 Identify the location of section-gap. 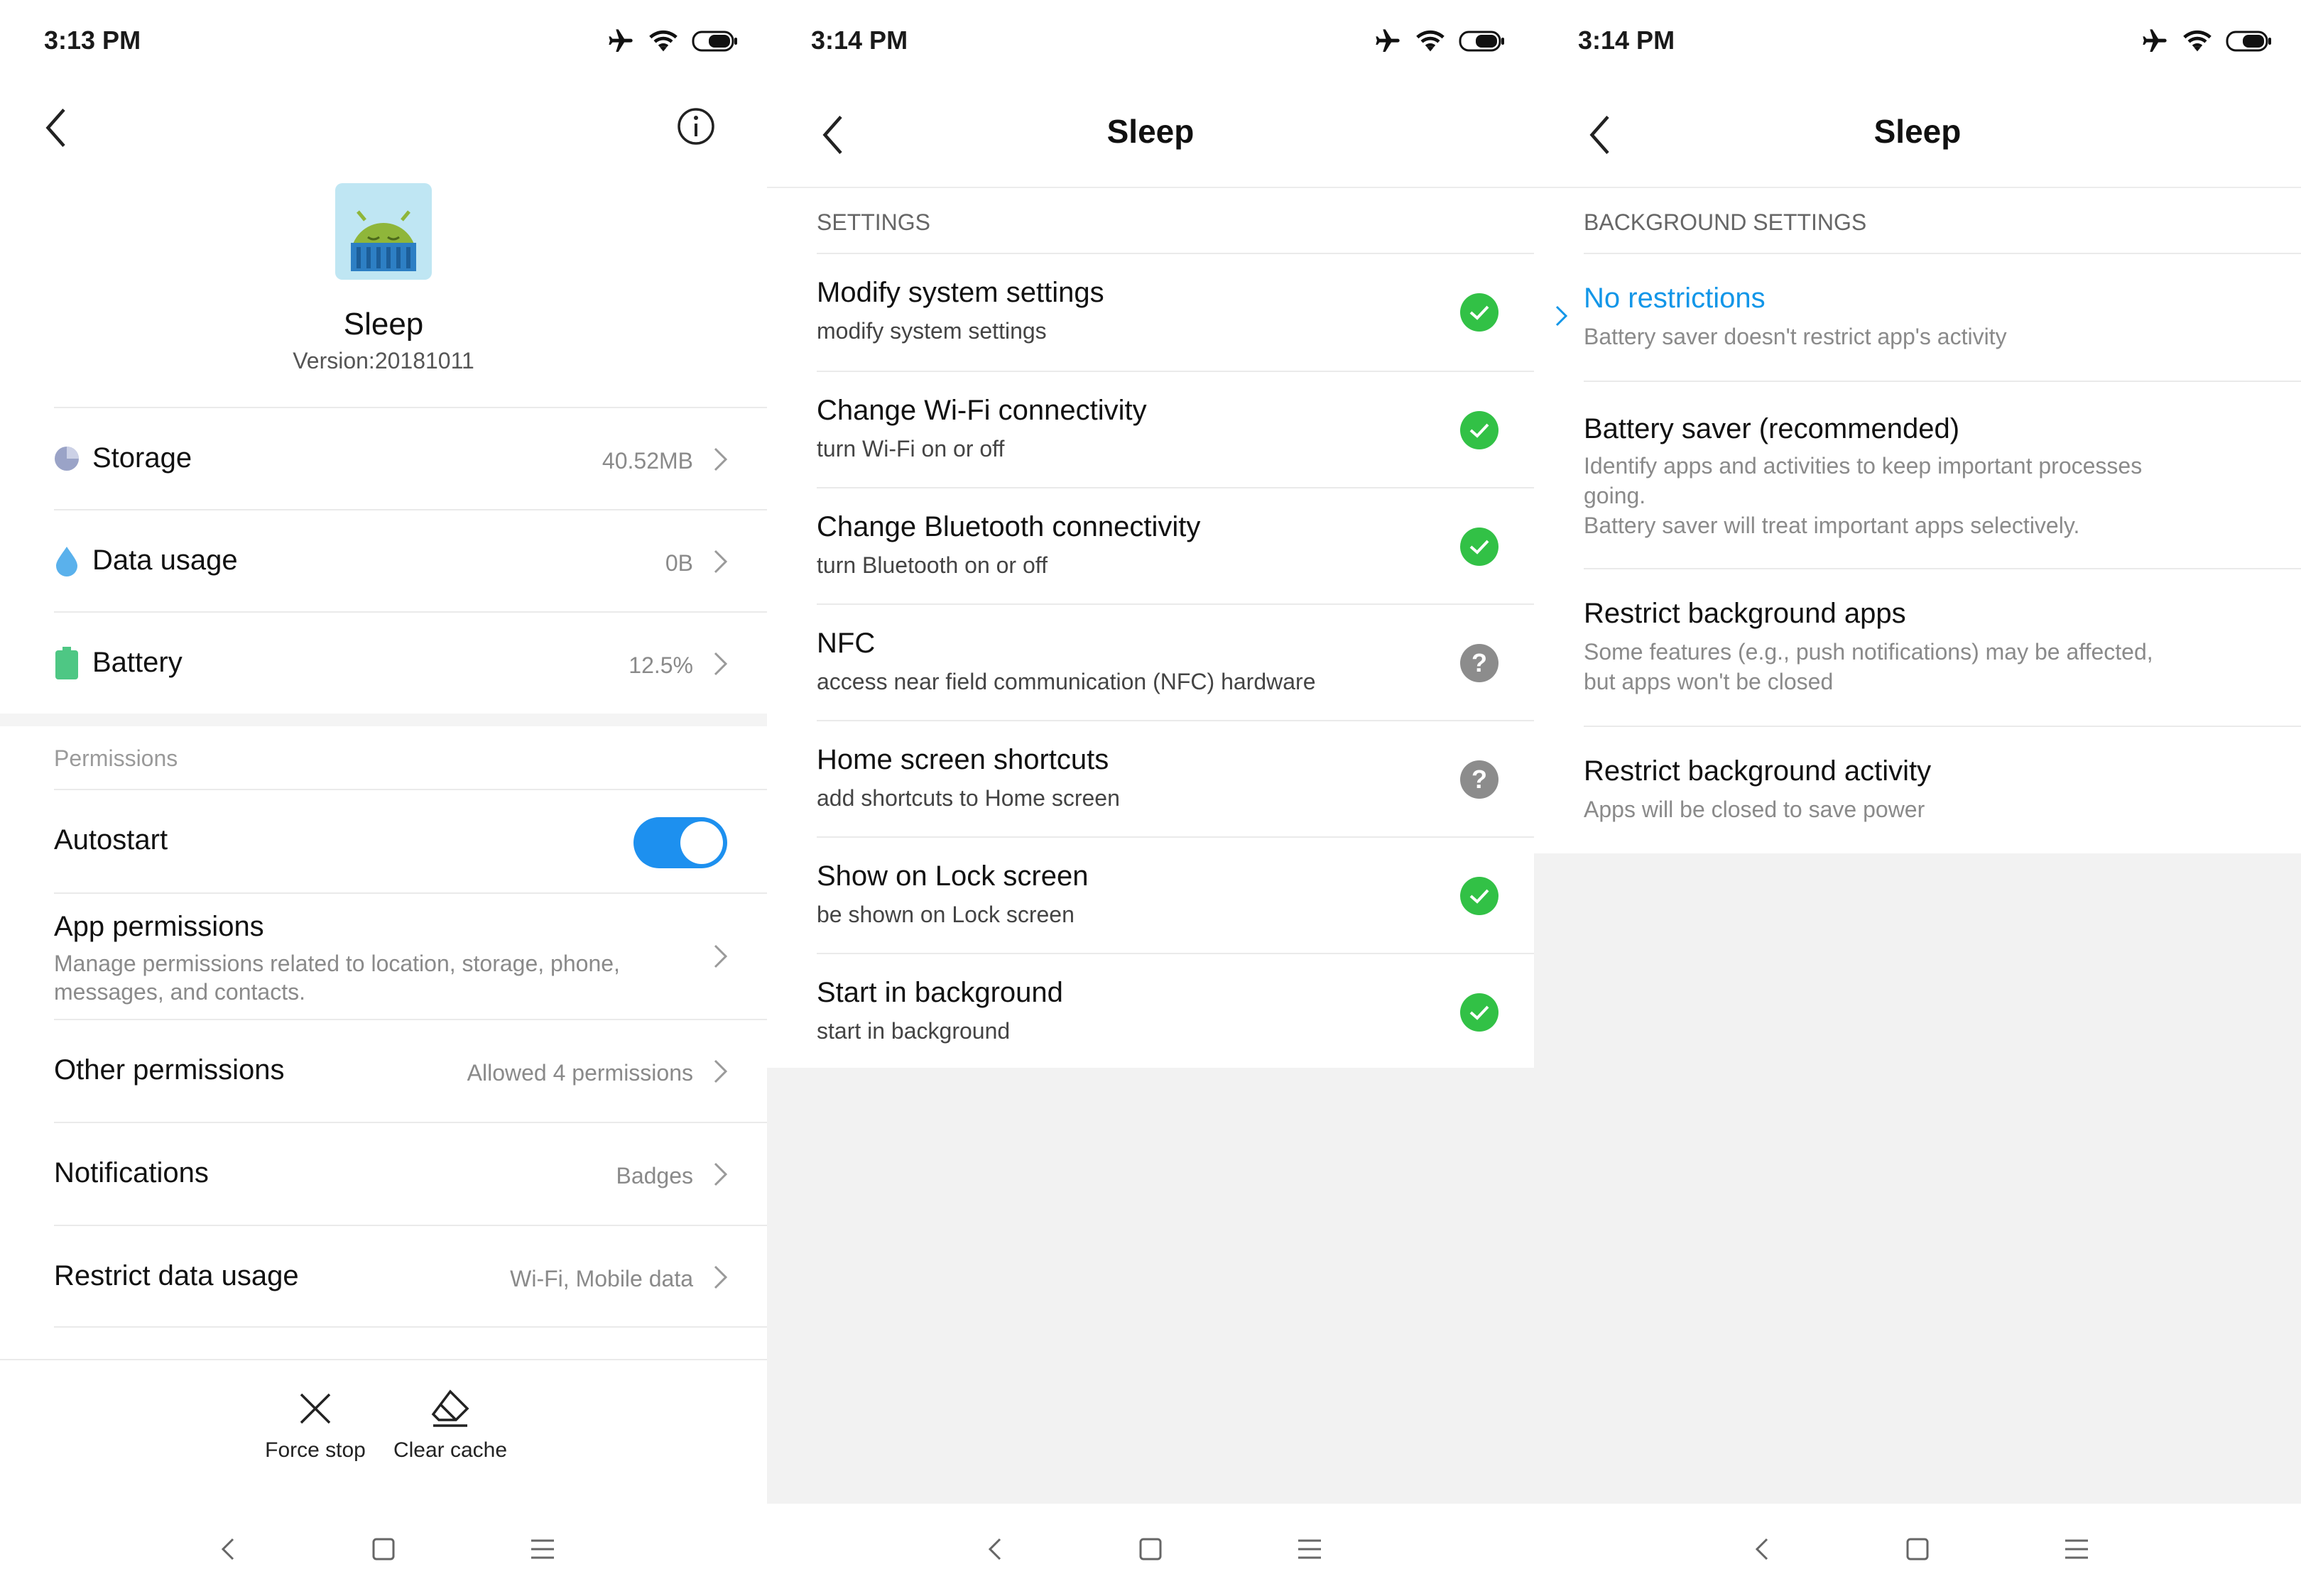
(383, 720).